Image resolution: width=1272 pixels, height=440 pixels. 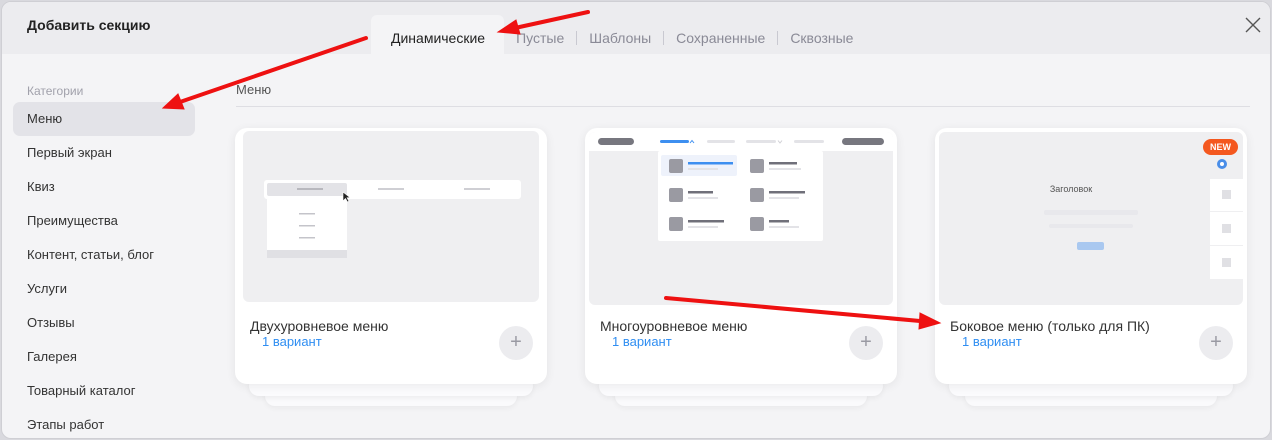 I want to click on tab-saved: Сохраненные, so click(x=720, y=34).